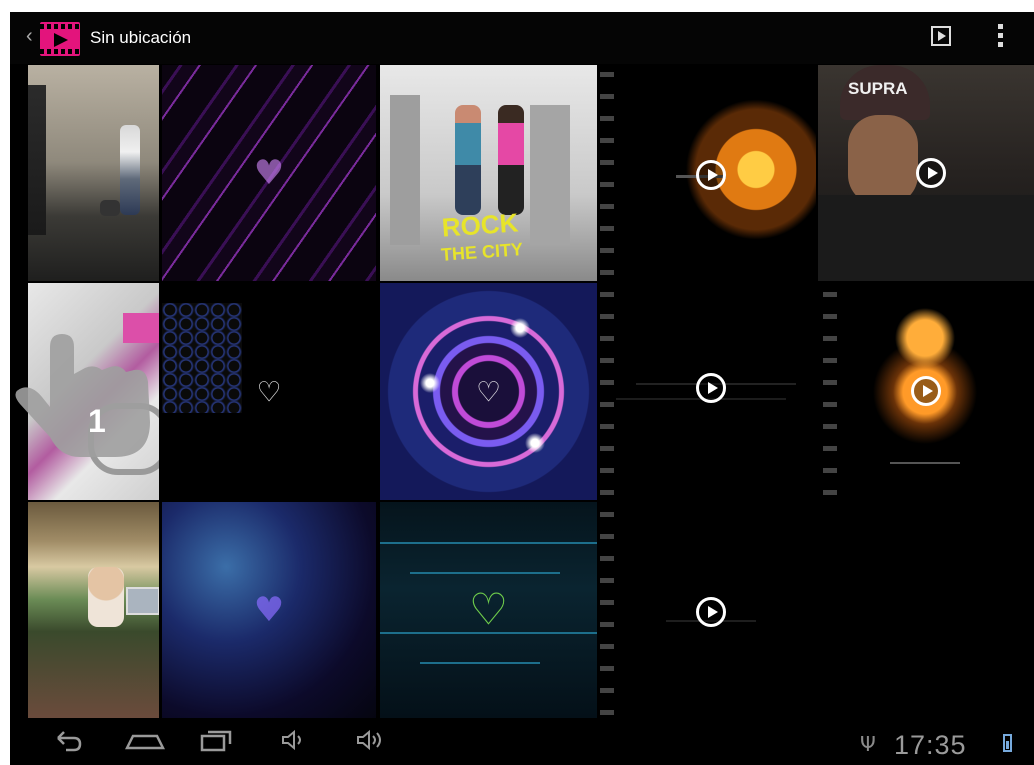  I want to click on usb-icon: Ψ, so click(868, 744).